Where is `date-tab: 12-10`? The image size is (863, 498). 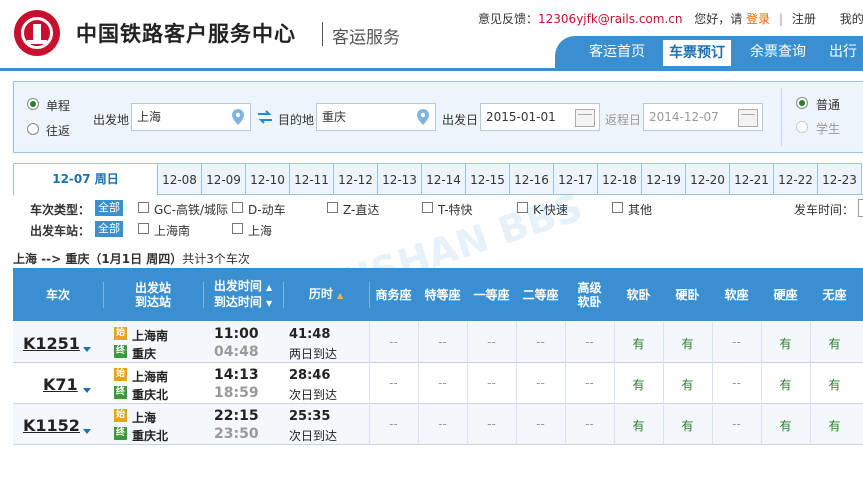 date-tab: 12-10 is located at coordinates (268, 179).